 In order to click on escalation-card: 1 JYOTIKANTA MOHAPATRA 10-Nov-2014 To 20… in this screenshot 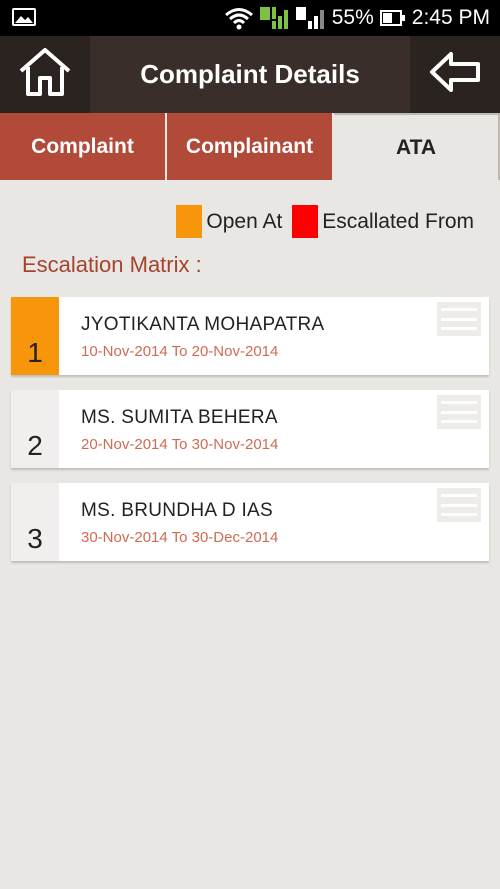, I will do `click(250, 336)`.